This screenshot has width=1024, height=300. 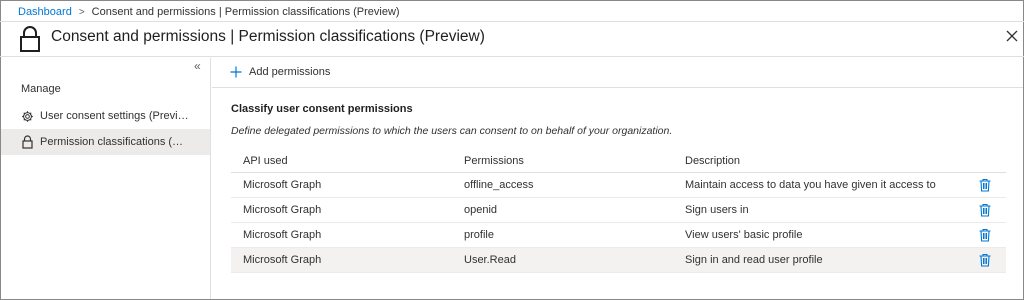 I want to click on gear-icon, so click(x=27, y=116).